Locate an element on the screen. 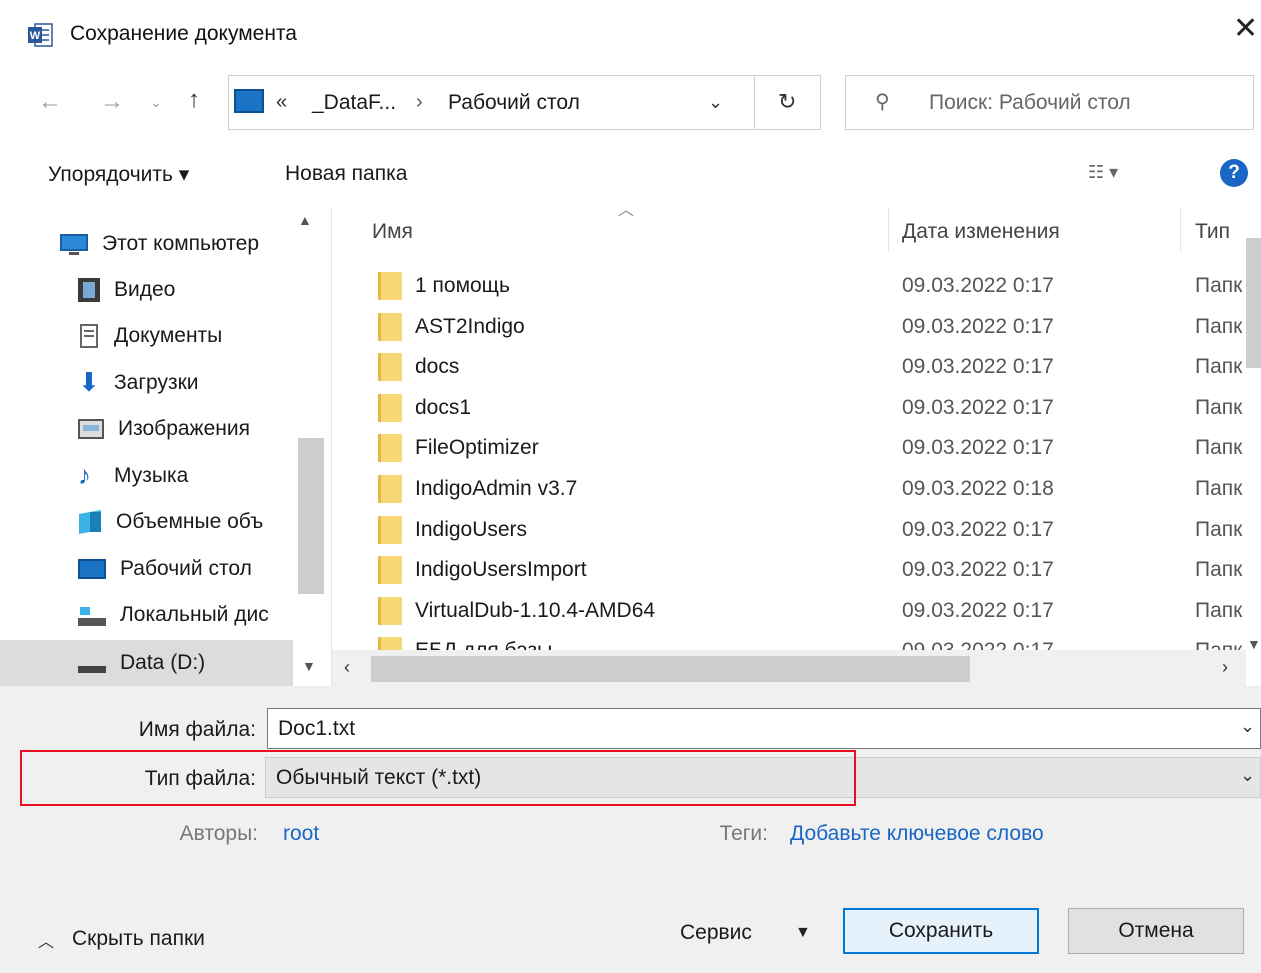  table-row: ЕБД для базы 09.03.2022 0:17 Папк is located at coordinates (789, 642).